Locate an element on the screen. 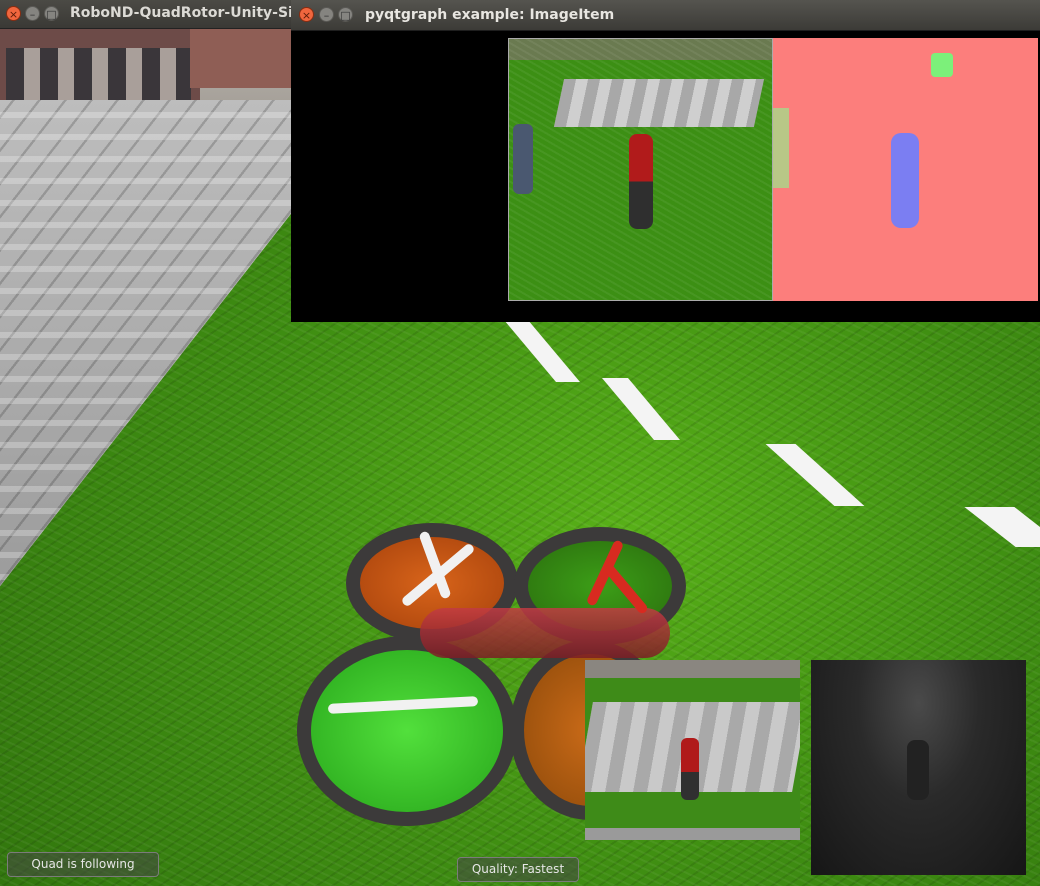 Image resolution: width=1040 pixels, height=886 pixels. quality-setting-label: Quality: Fastest is located at coordinates (518, 869).